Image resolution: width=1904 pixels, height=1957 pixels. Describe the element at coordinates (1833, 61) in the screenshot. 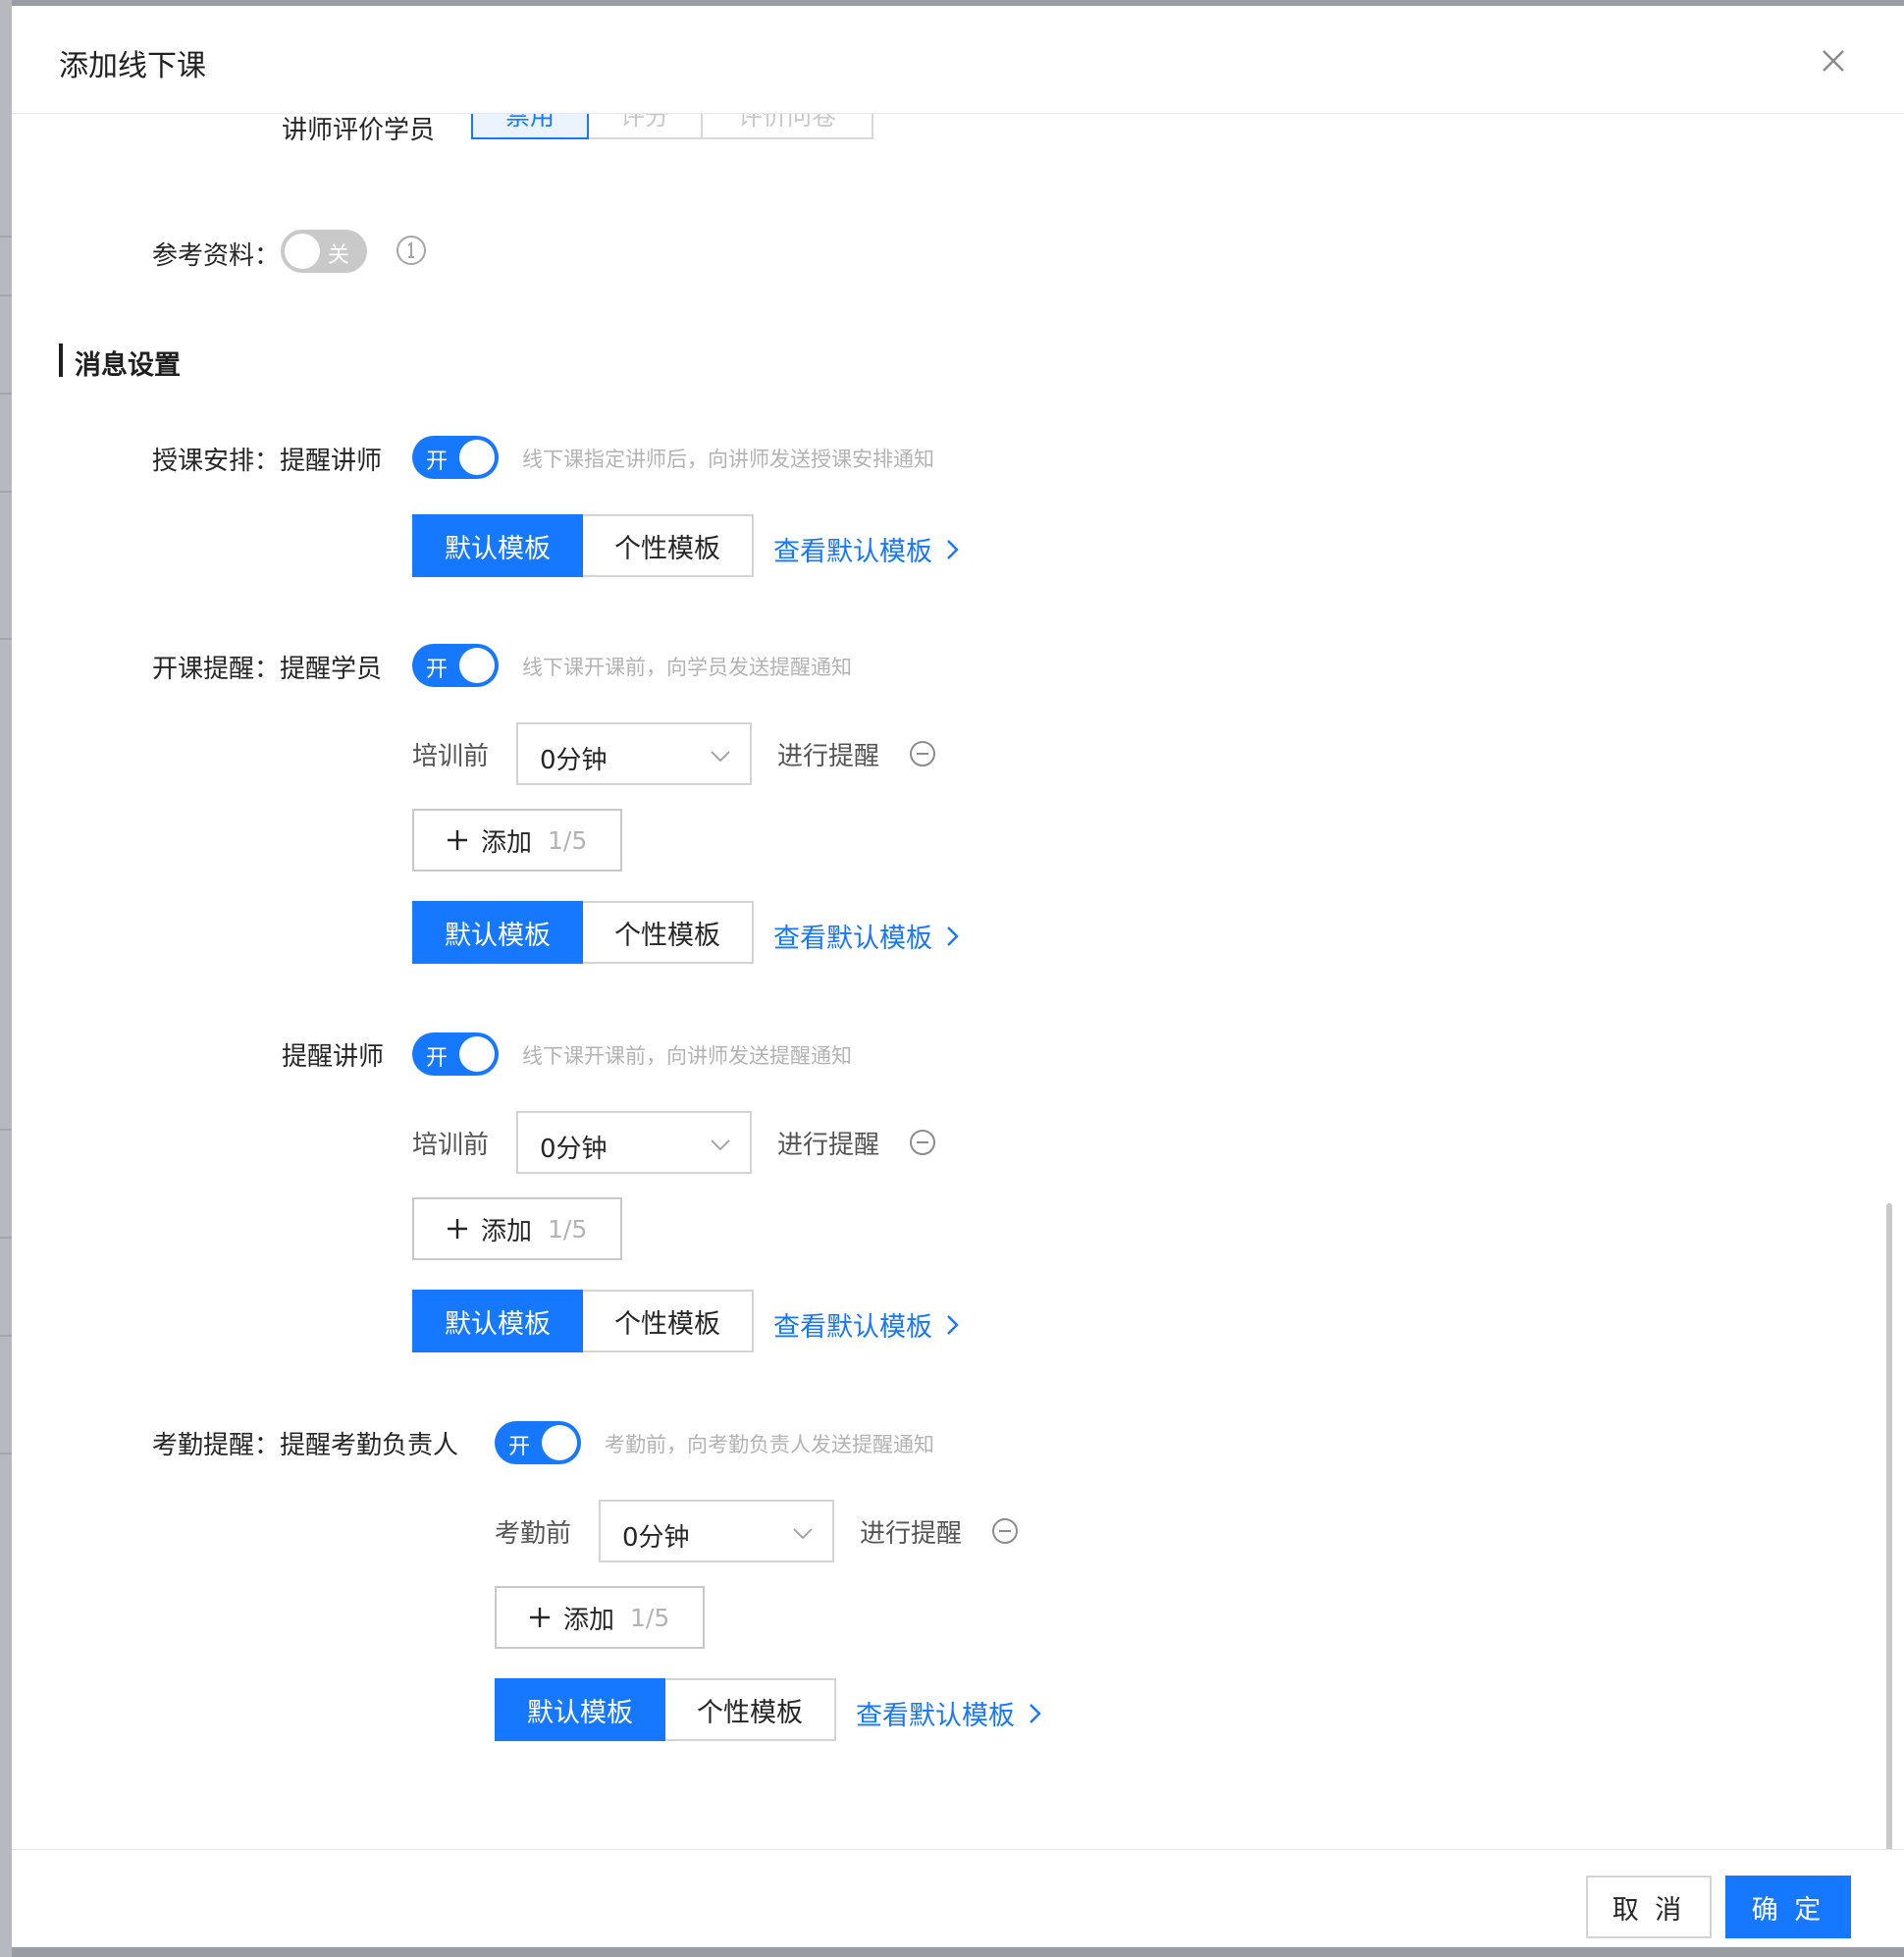

I see `close-icon` at that location.